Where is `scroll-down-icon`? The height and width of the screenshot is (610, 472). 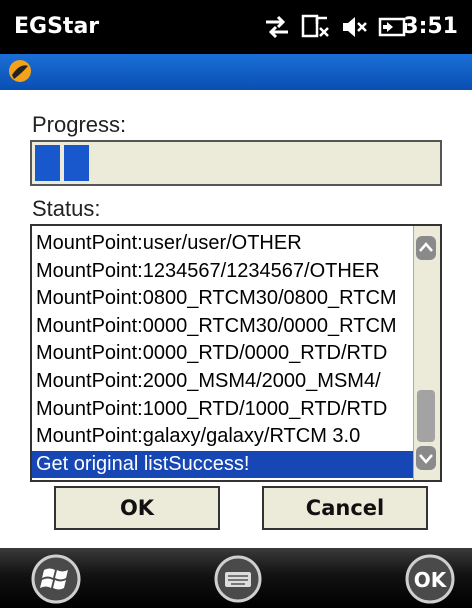 scroll-down-icon is located at coordinates (426, 458).